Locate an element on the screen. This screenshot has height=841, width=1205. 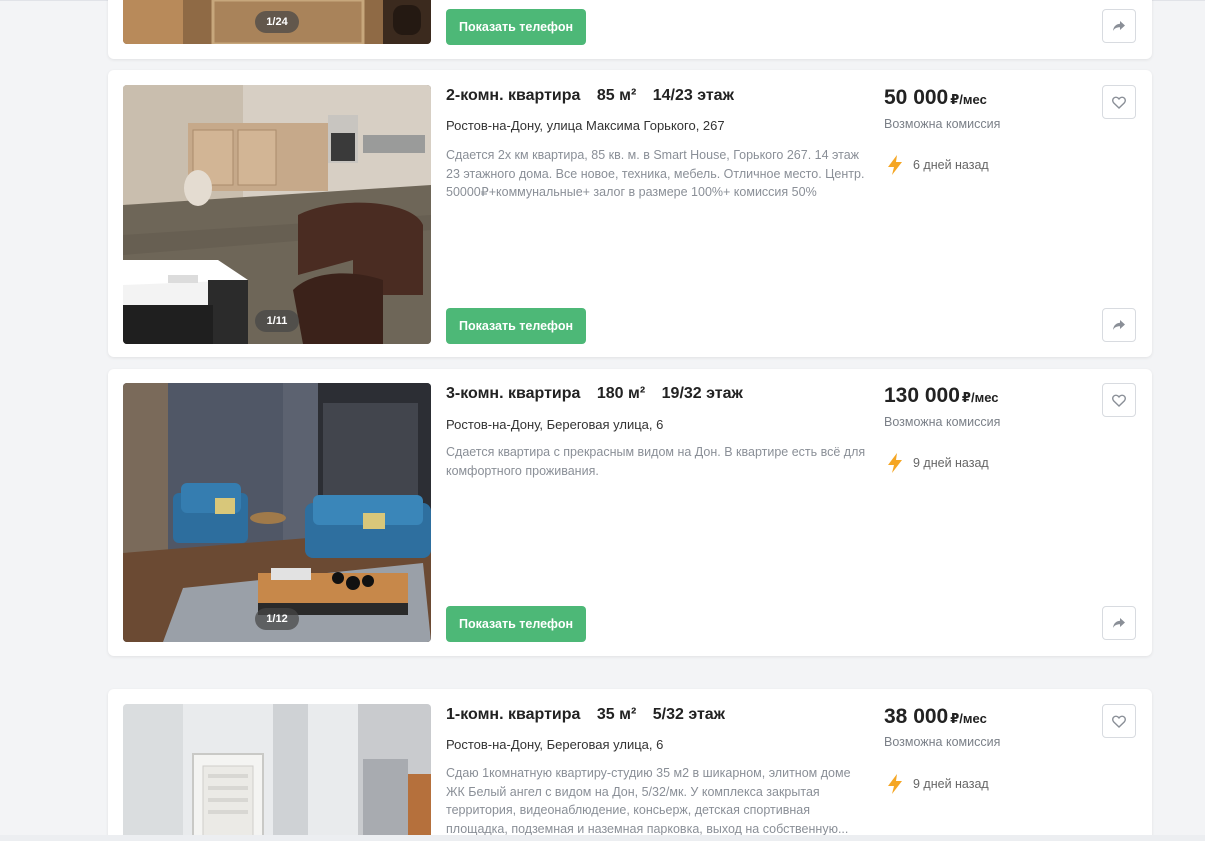
price: 50 000 ₽/мес is located at coordinates (935, 98).